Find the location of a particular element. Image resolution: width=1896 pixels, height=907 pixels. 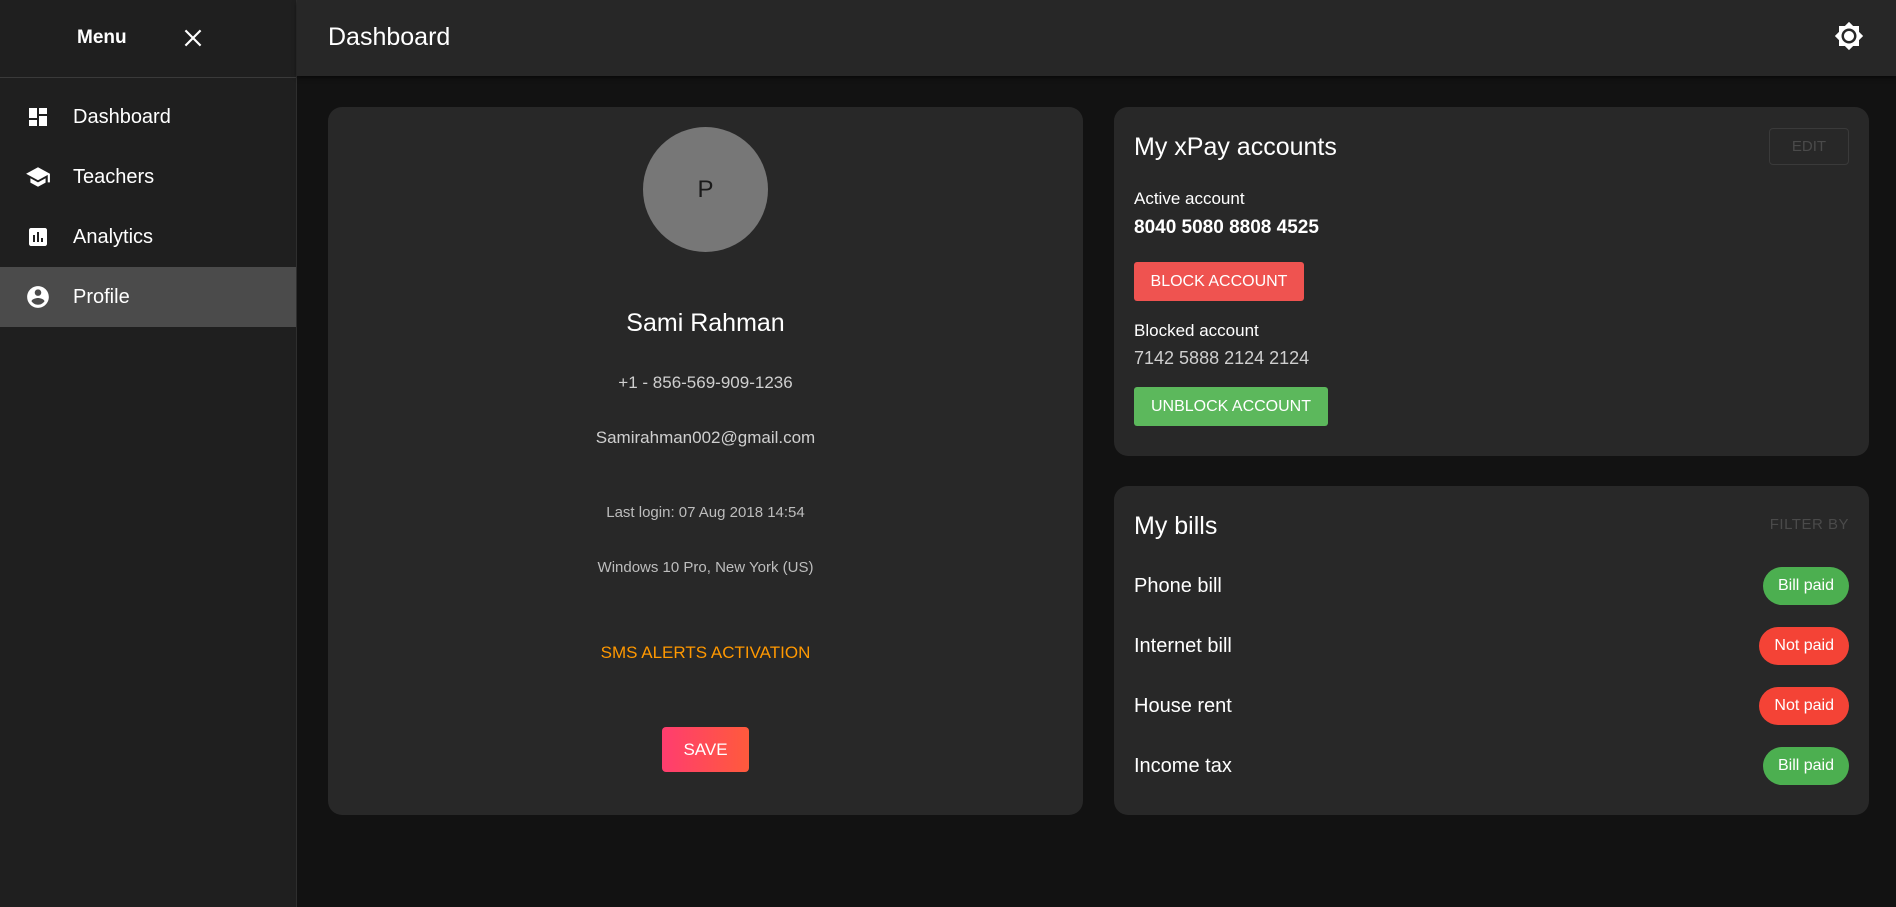

xpay-card-title: My xPay accounts is located at coordinates (1235, 147).